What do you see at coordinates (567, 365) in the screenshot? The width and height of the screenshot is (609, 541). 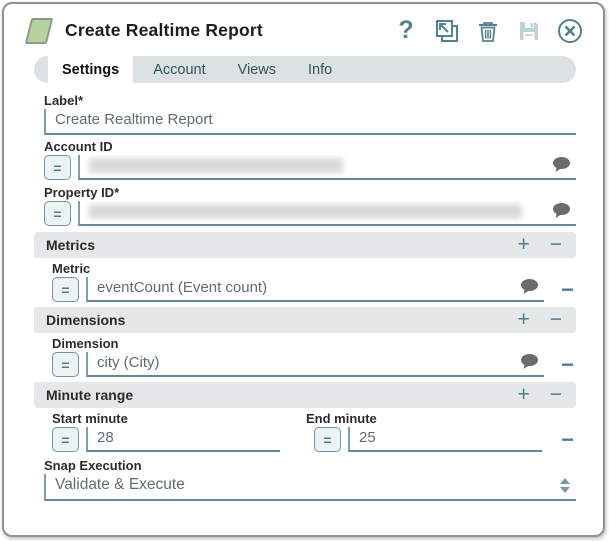 I see `remove-dimension-icon: −` at bounding box center [567, 365].